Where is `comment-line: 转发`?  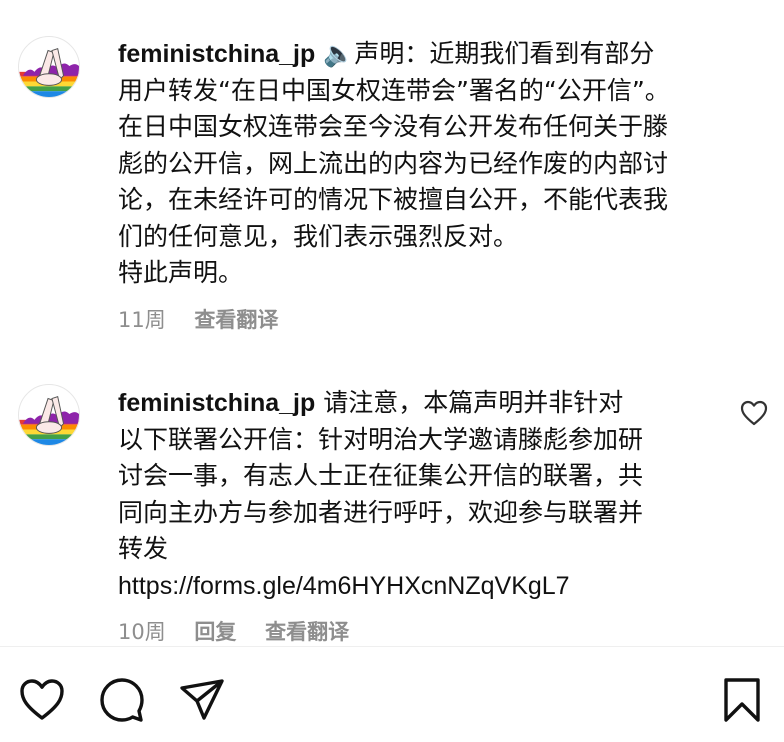
comment-line: 转发 is located at coordinates (143, 548).